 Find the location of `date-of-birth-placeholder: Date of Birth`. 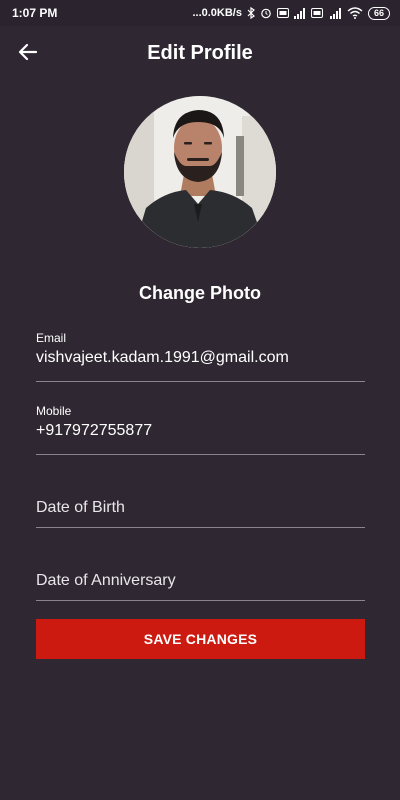

date-of-birth-placeholder: Date of Birth is located at coordinates (80, 507).